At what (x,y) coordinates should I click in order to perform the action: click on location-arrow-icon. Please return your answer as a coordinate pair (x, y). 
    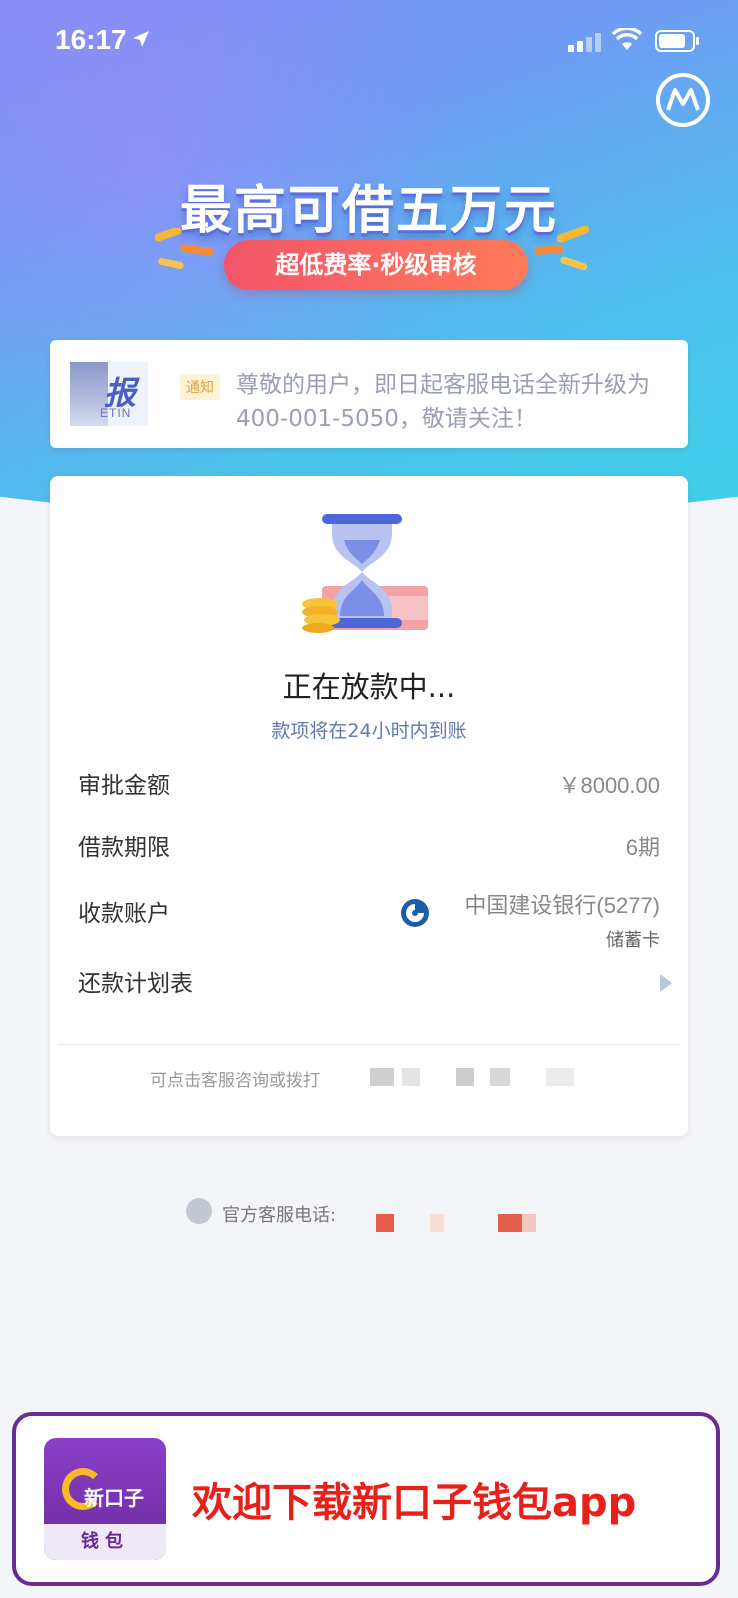
    Looking at the image, I should click on (141, 39).